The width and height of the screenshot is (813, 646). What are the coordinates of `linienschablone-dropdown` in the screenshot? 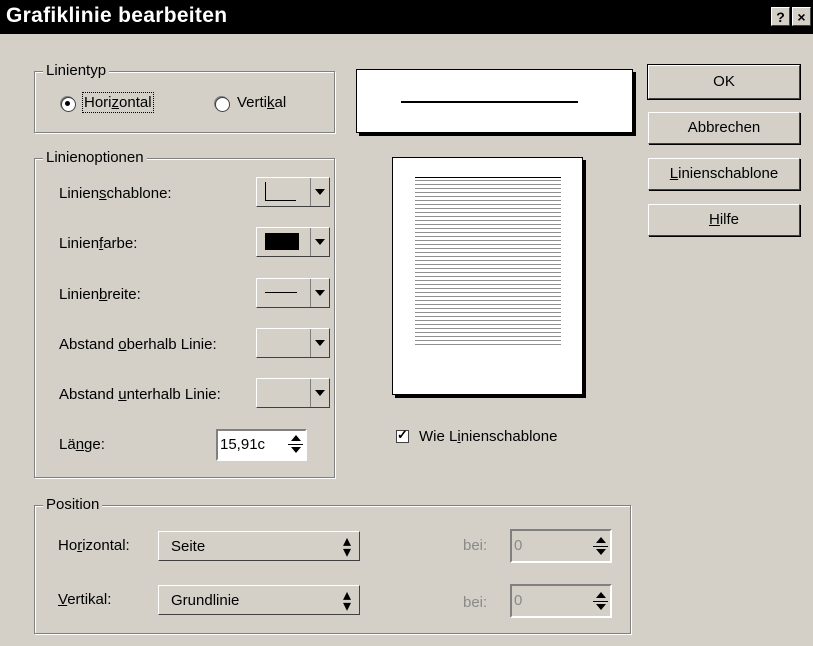 It's located at (293, 192).